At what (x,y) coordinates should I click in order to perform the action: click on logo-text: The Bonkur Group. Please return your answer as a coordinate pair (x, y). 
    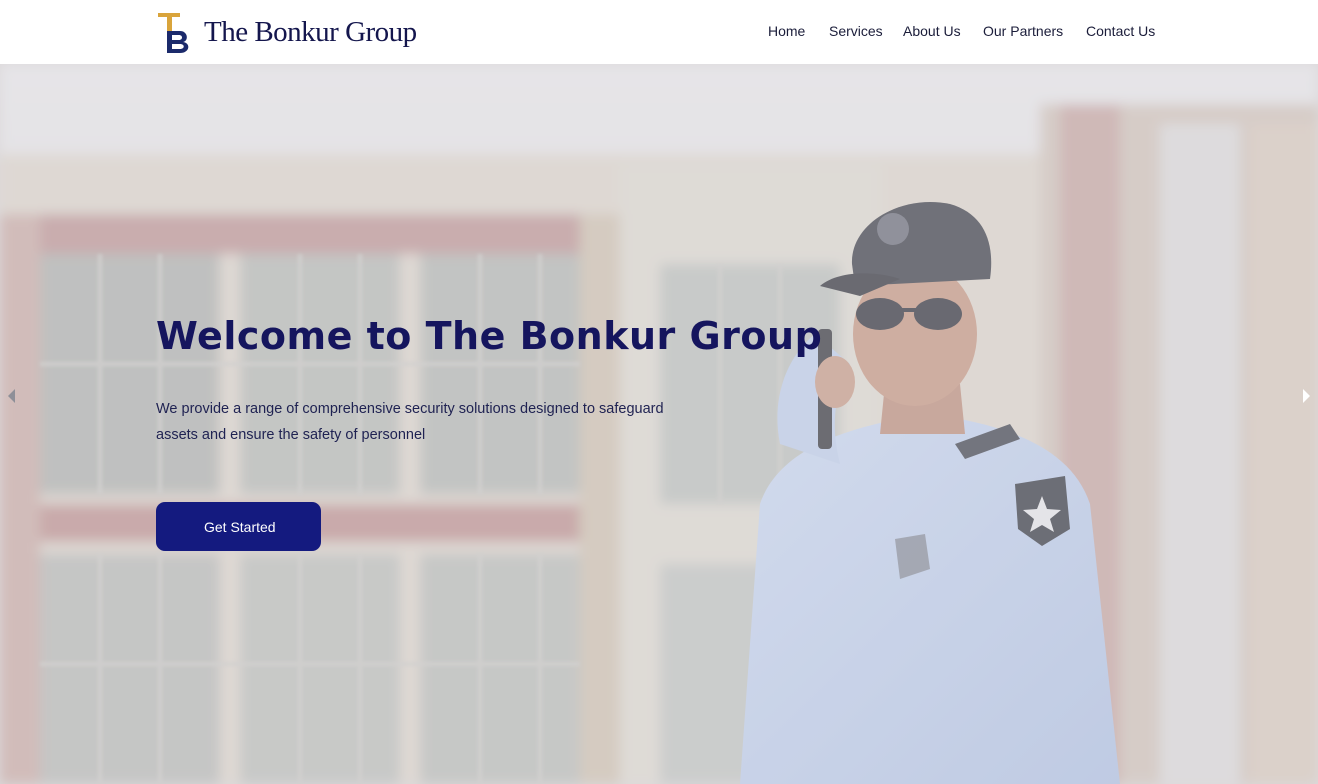
    Looking at the image, I should click on (310, 31).